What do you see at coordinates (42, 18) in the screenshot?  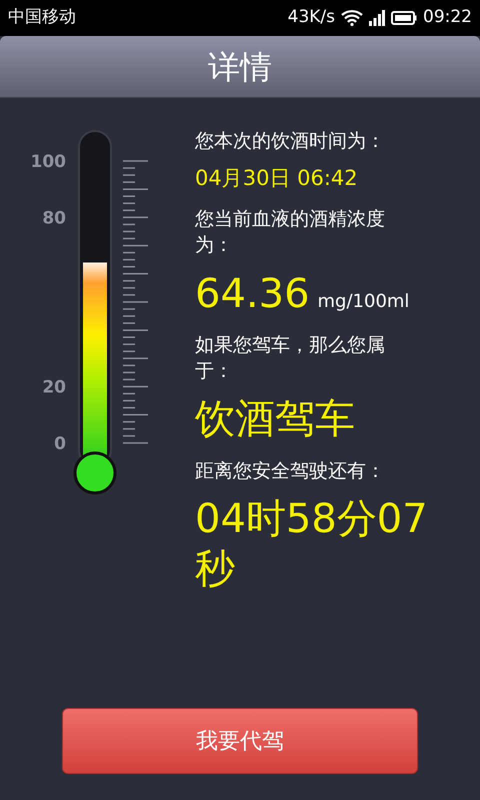 I see `carrier-name: 中国移动` at bounding box center [42, 18].